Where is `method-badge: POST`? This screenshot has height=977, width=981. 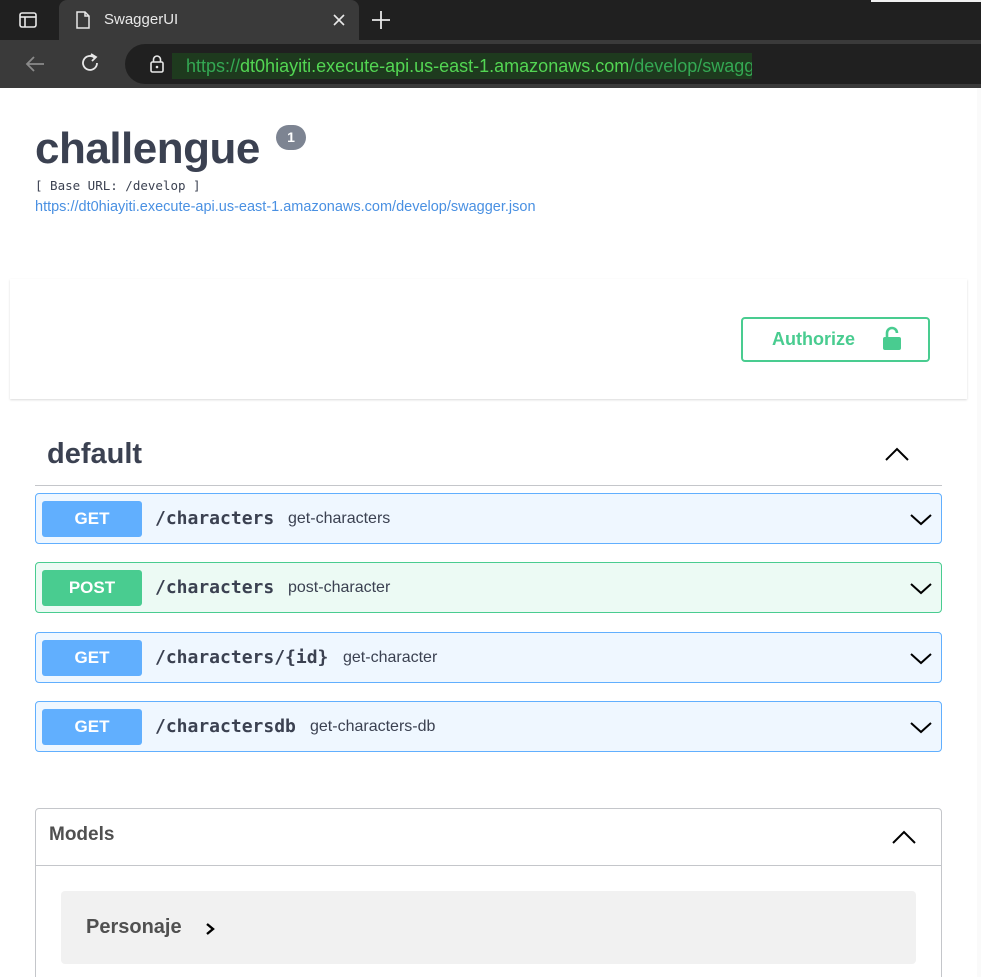 method-badge: POST is located at coordinates (92, 588).